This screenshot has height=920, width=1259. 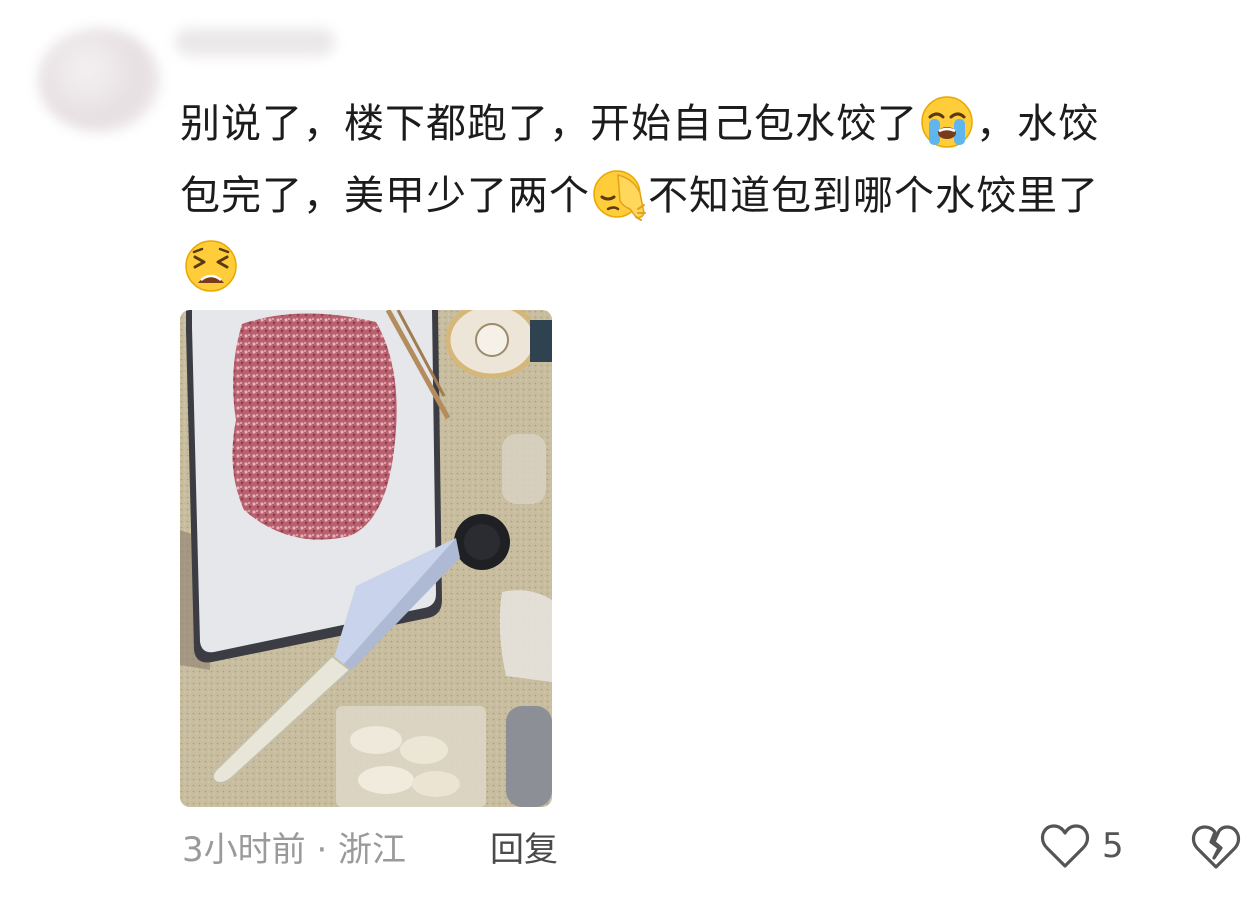 I want to click on reply-button: 回复, so click(x=524, y=846).